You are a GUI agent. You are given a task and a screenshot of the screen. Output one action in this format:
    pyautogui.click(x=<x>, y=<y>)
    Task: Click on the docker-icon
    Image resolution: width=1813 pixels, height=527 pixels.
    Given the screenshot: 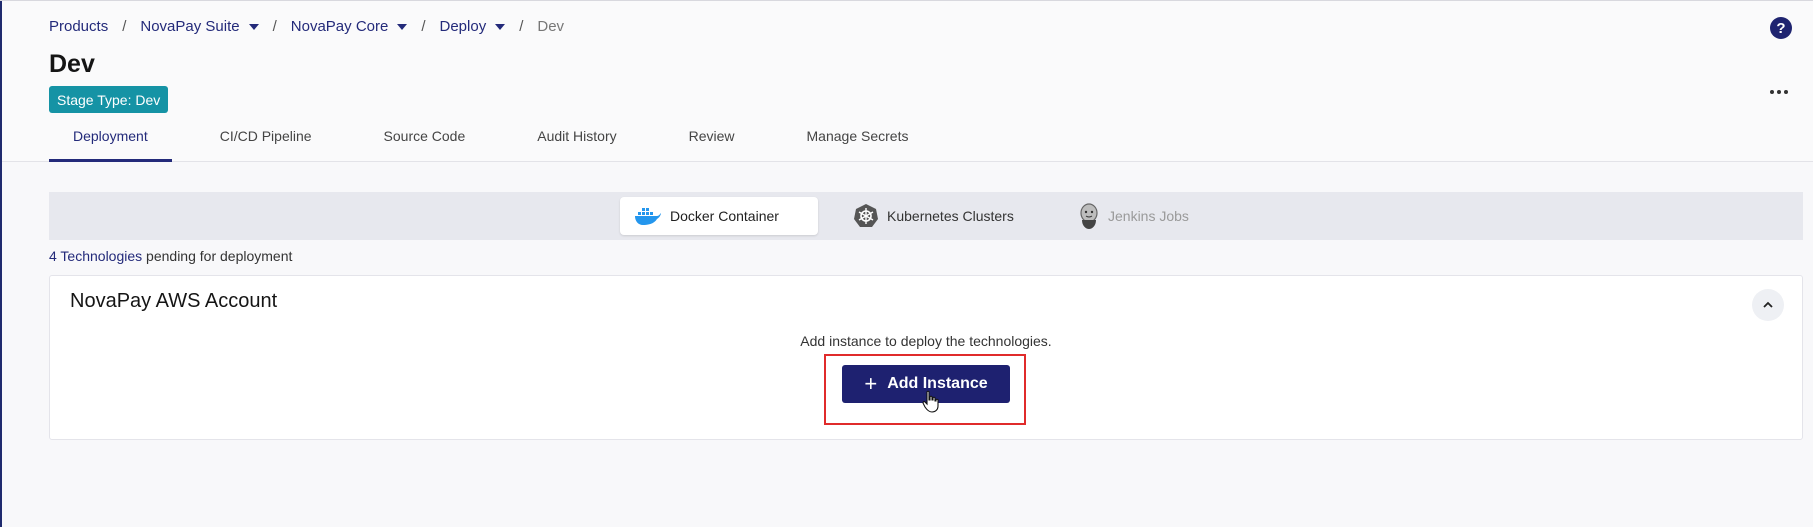 What is the action you would take?
    pyautogui.click(x=648, y=216)
    